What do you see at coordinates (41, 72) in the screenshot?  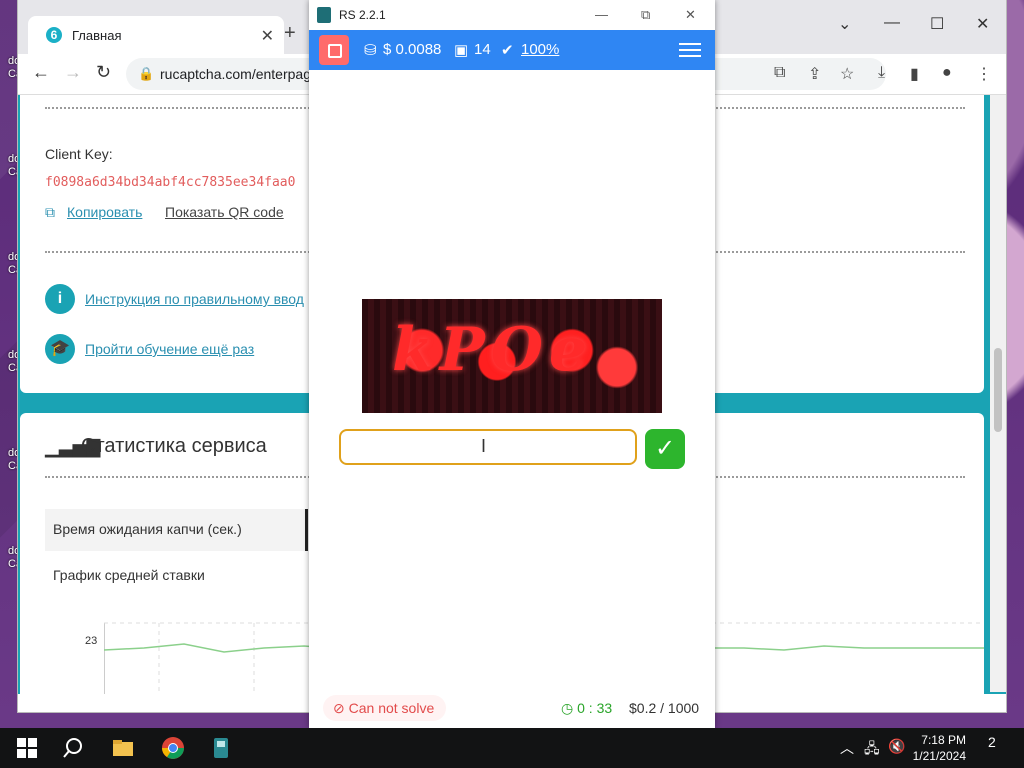 I see `back-icon: ←` at bounding box center [41, 72].